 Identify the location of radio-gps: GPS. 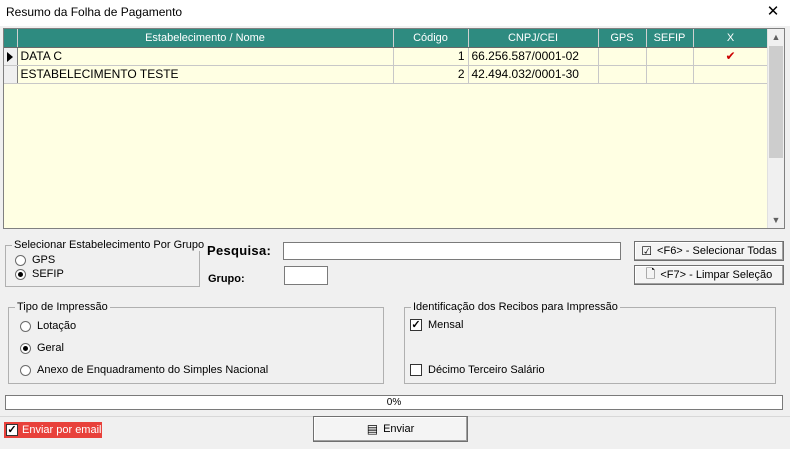
(35, 260).